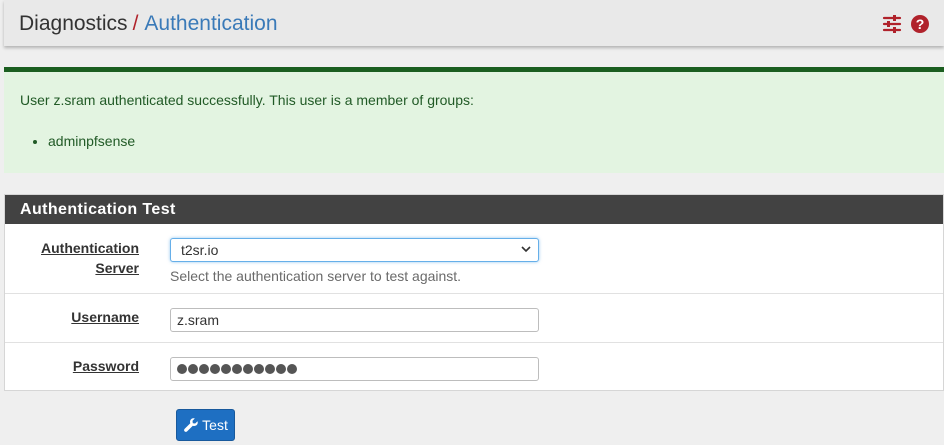  Describe the element at coordinates (200, 250) in the screenshot. I see `server-select-value: t2sr.io` at that location.